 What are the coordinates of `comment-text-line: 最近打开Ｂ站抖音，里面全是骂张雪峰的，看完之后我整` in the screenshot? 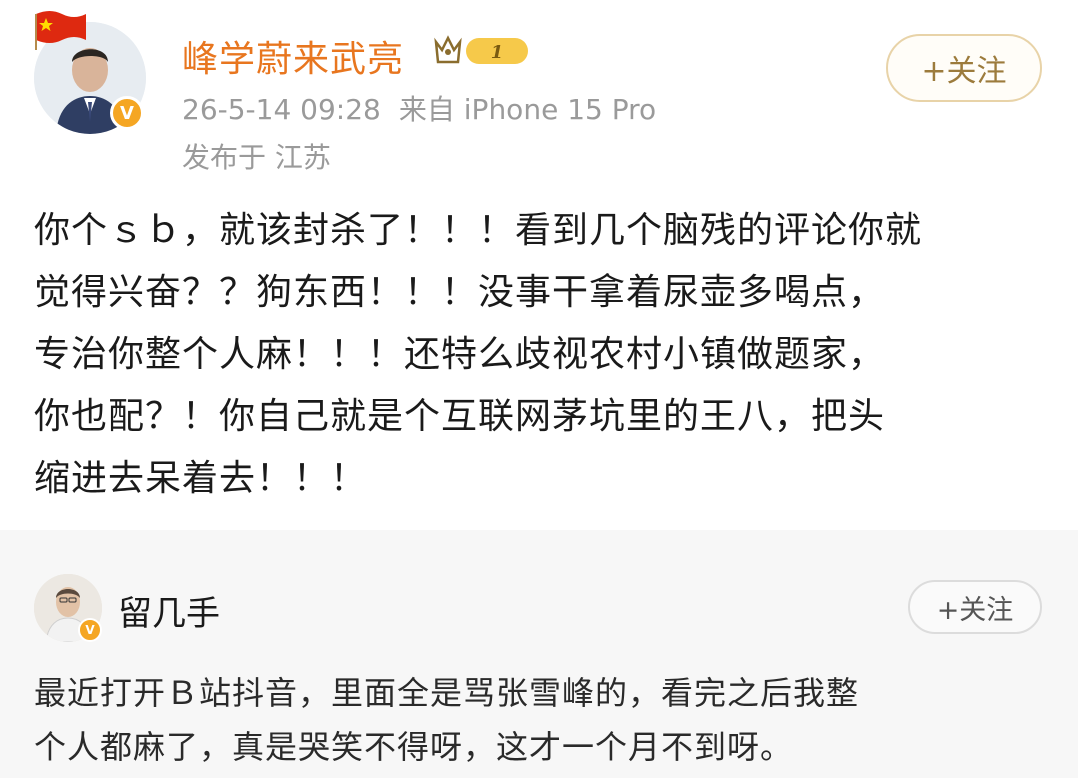 It's located at (447, 693).